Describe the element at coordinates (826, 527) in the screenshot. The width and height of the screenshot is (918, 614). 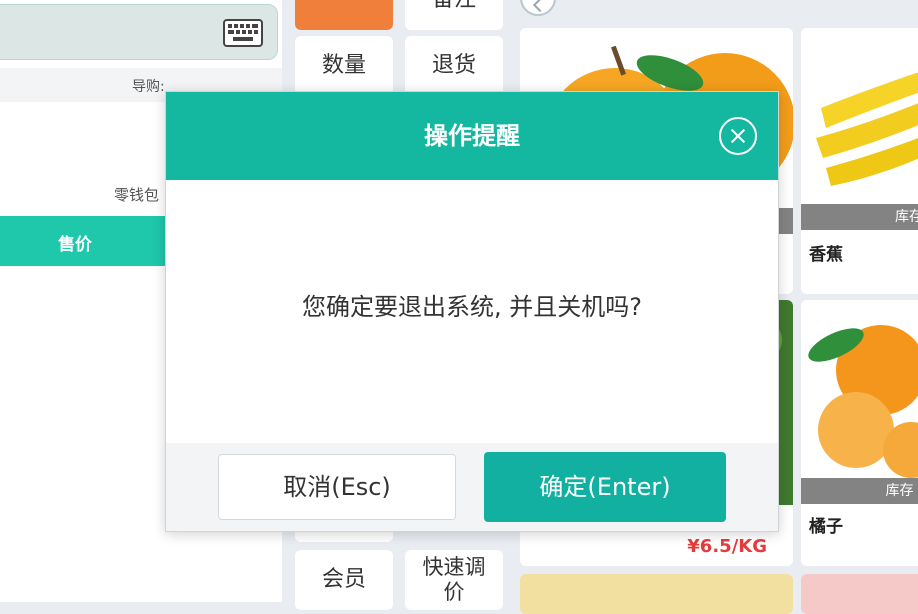
I see `product-name: 橘子` at that location.